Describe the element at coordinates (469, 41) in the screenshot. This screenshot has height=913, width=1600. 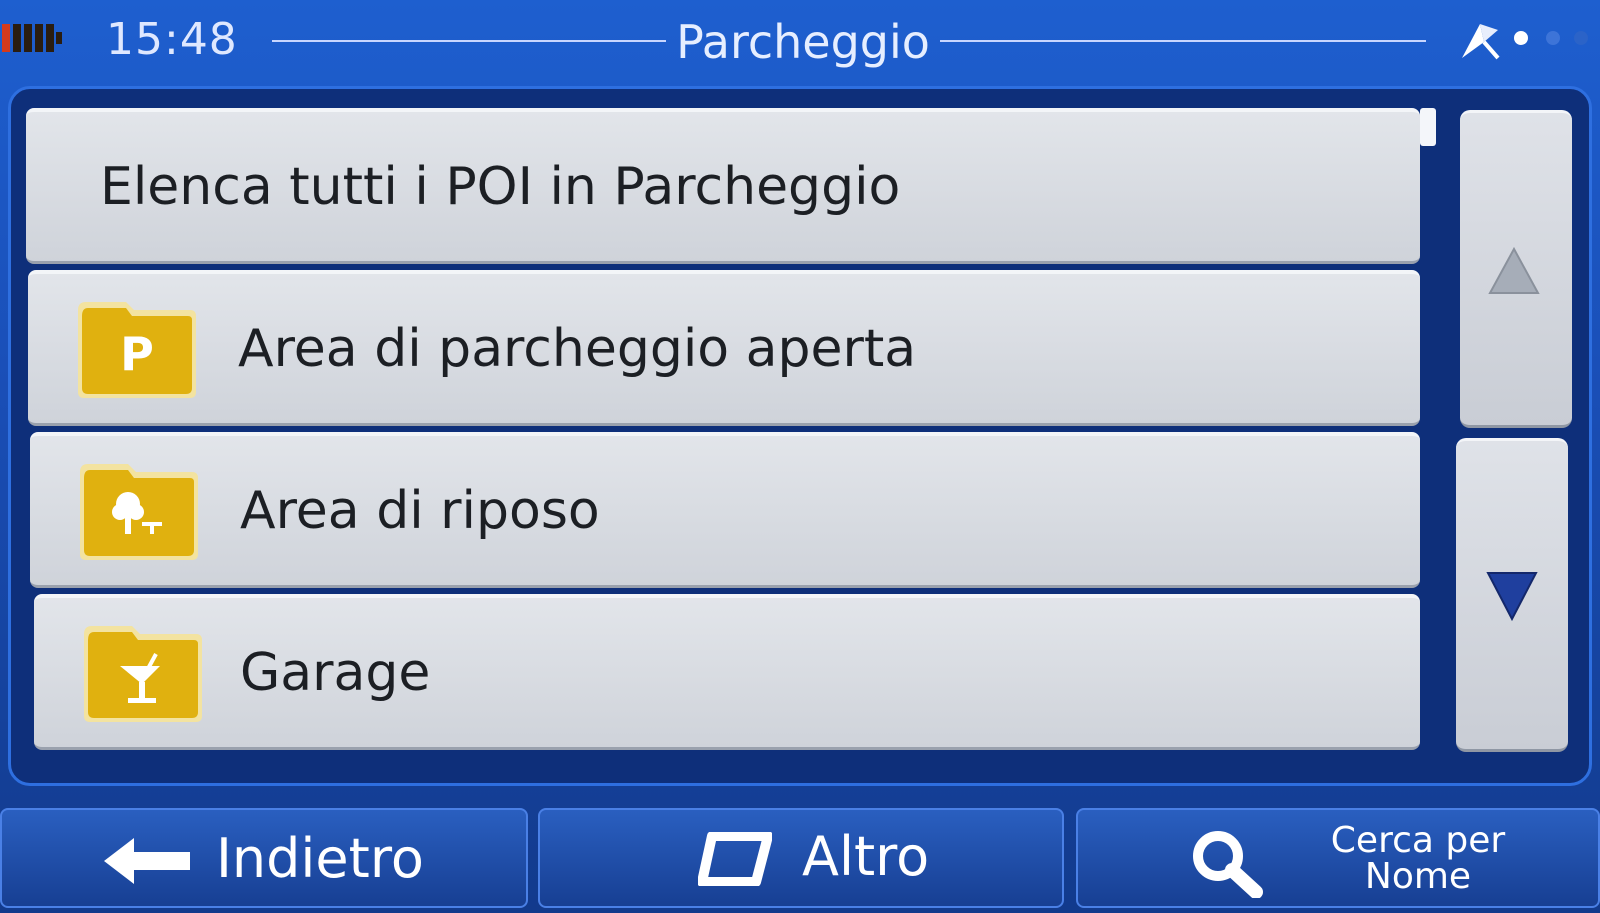
I see `title-divider-left` at that location.